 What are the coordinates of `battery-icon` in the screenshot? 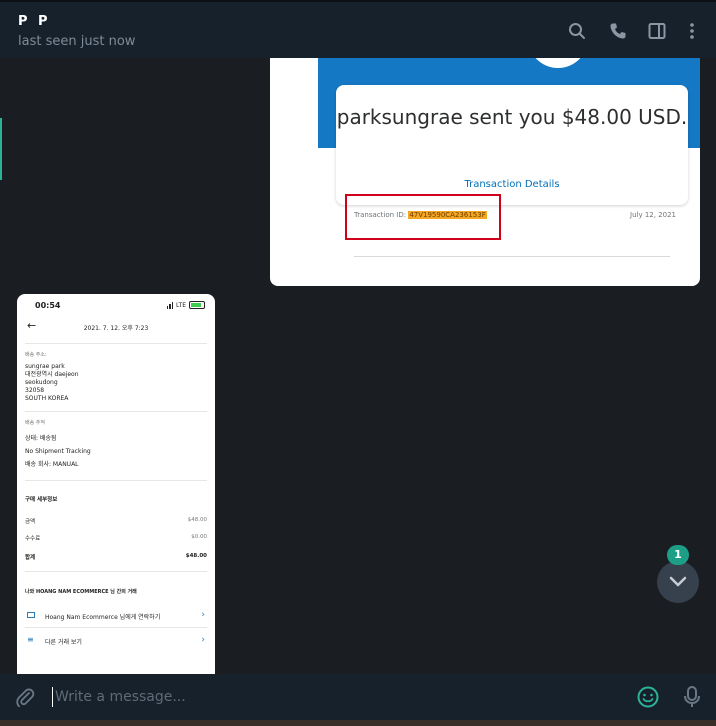 It's located at (197, 305).